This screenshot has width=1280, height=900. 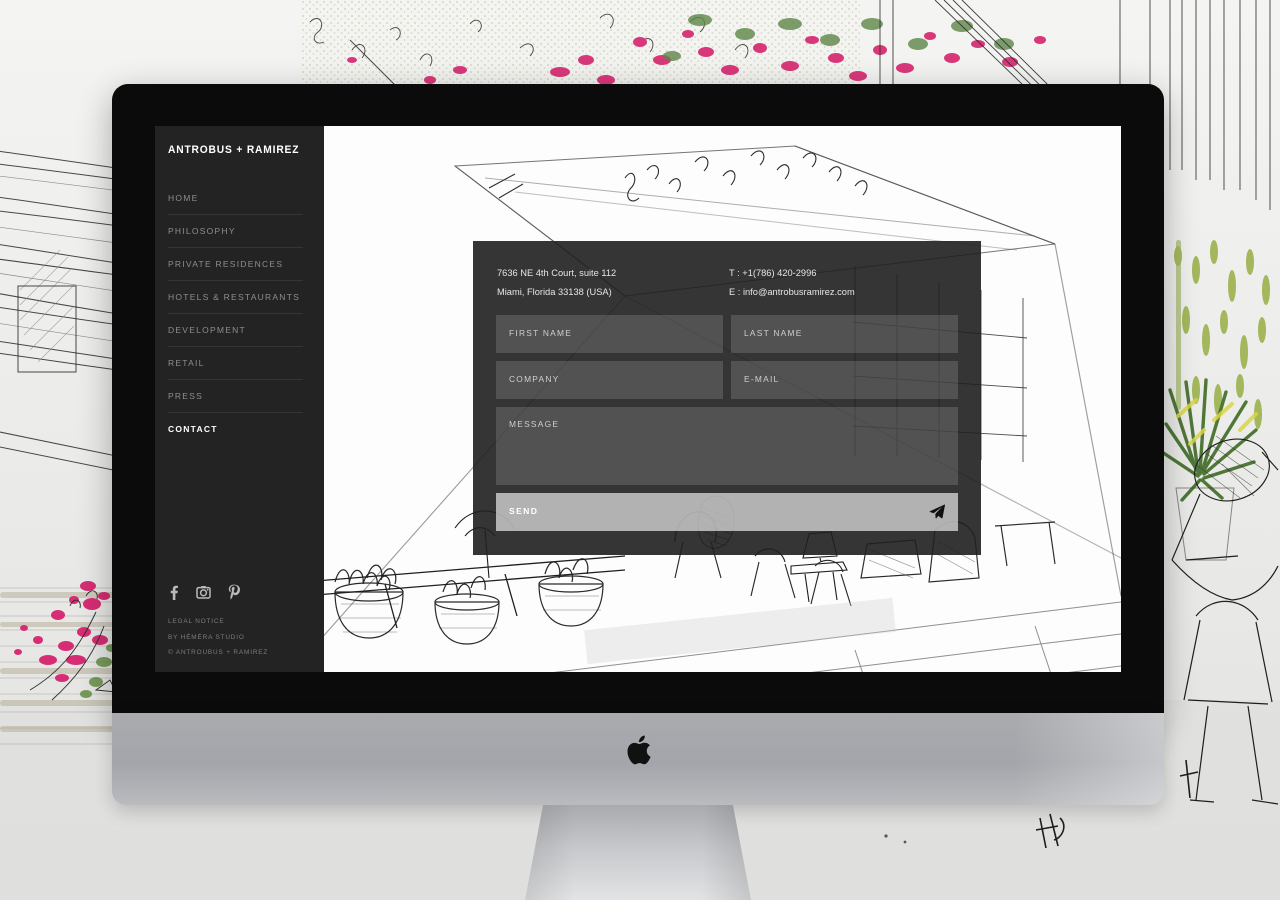 I want to click on form-row-message: MESSAGE, so click(x=727, y=446).